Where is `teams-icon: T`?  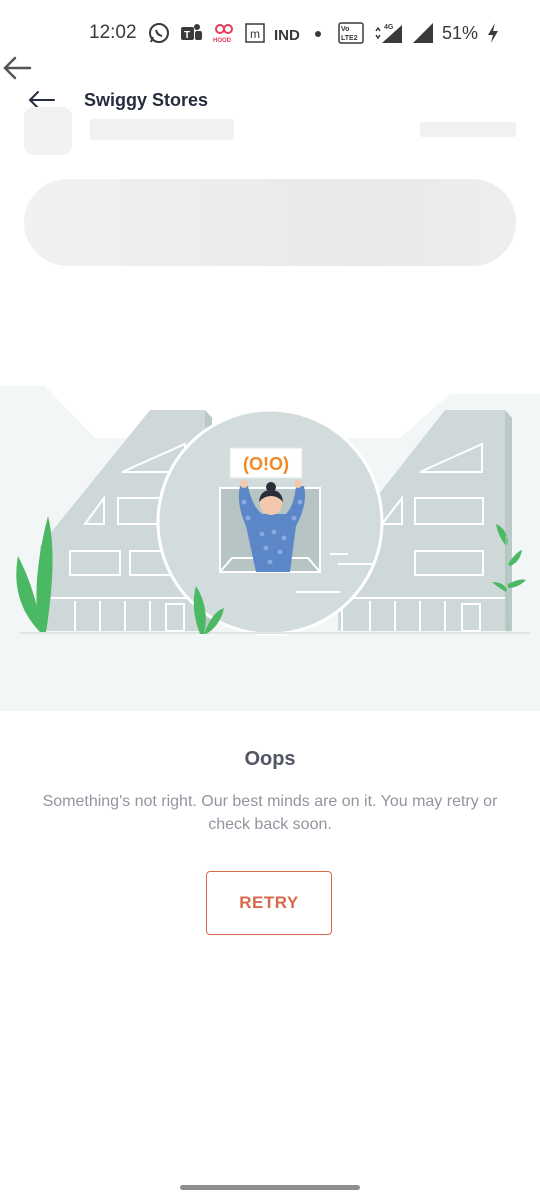 teams-icon: T is located at coordinates (191, 33).